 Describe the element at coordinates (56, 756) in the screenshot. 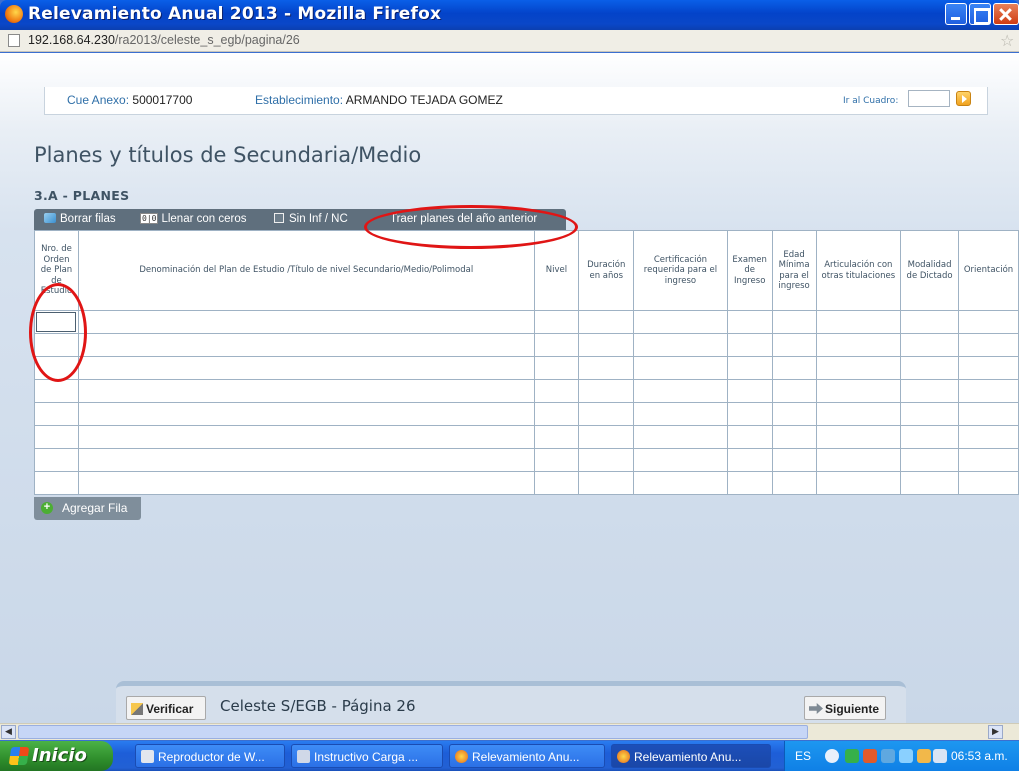

I see `start-button: Inicio` at that location.